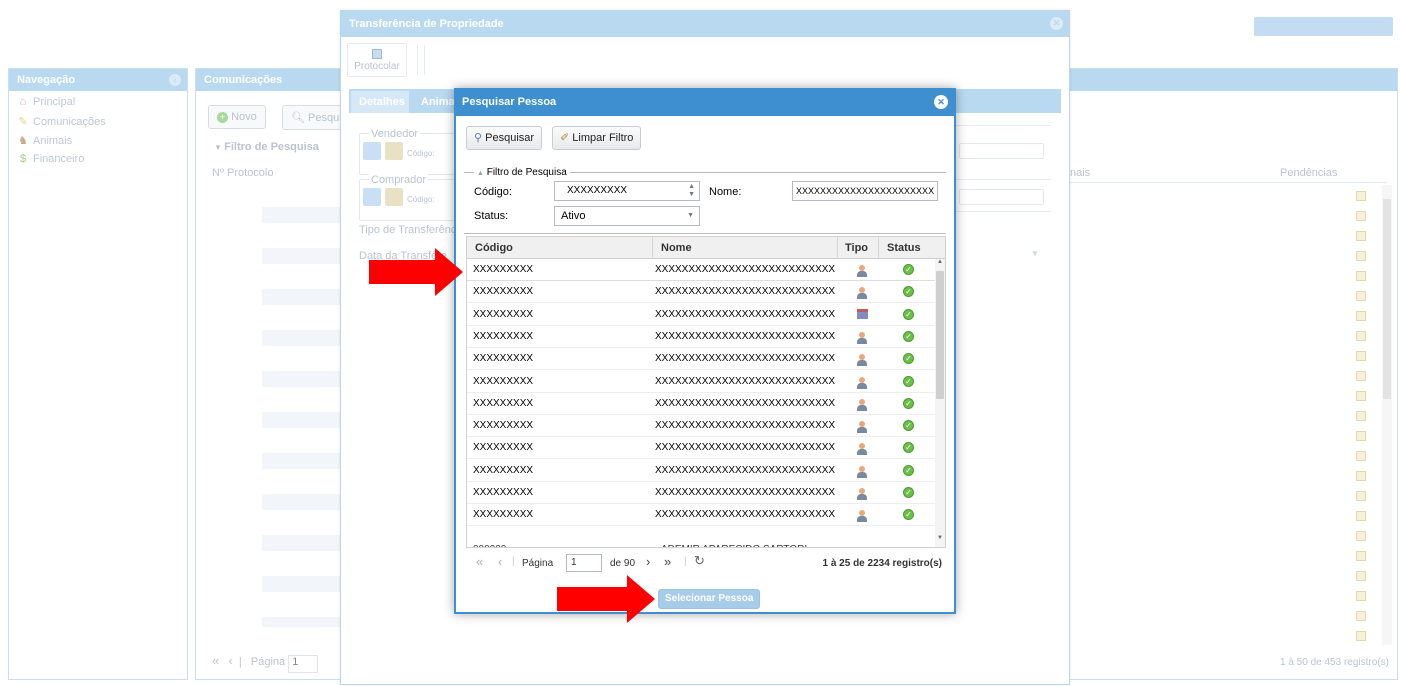 Image resolution: width=1401 pixels, height=686 pixels. What do you see at coordinates (709, 599) in the screenshot?
I see `selecionar-pessoa-button: Selecionar Pessoa` at bounding box center [709, 599].